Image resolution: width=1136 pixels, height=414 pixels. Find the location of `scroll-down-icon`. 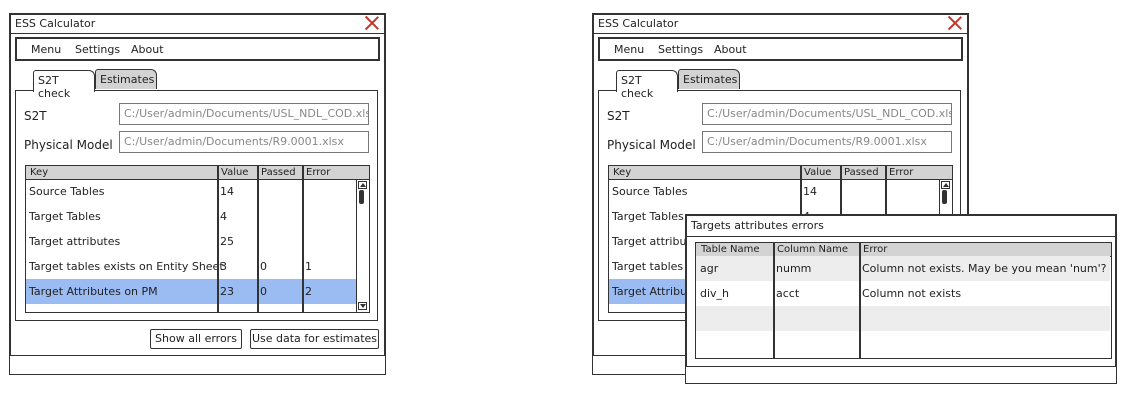

scroll-down-icon is located at coordinates (362, 306).